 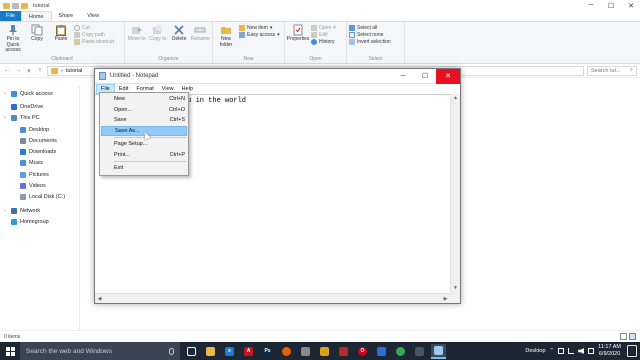 What do you see at coordinates (323, 42) in the screenshot?
I see `history-button: History` at bounding box center [323, 42].